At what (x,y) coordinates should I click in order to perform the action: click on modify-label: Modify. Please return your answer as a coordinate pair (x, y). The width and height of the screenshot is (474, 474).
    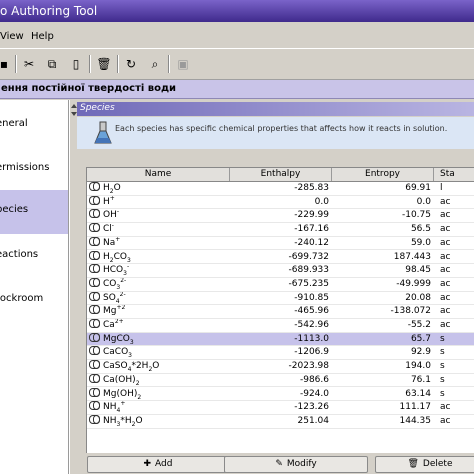
    Looking at the image, I should click on (301, 464).